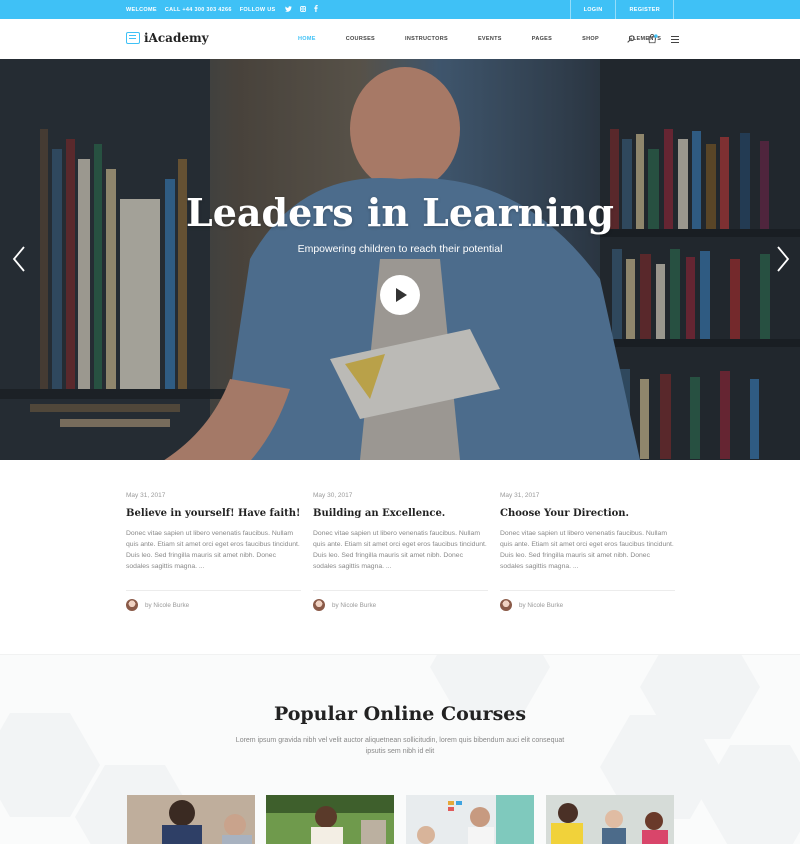  I want to click on cart-icon, so click(653, 39).